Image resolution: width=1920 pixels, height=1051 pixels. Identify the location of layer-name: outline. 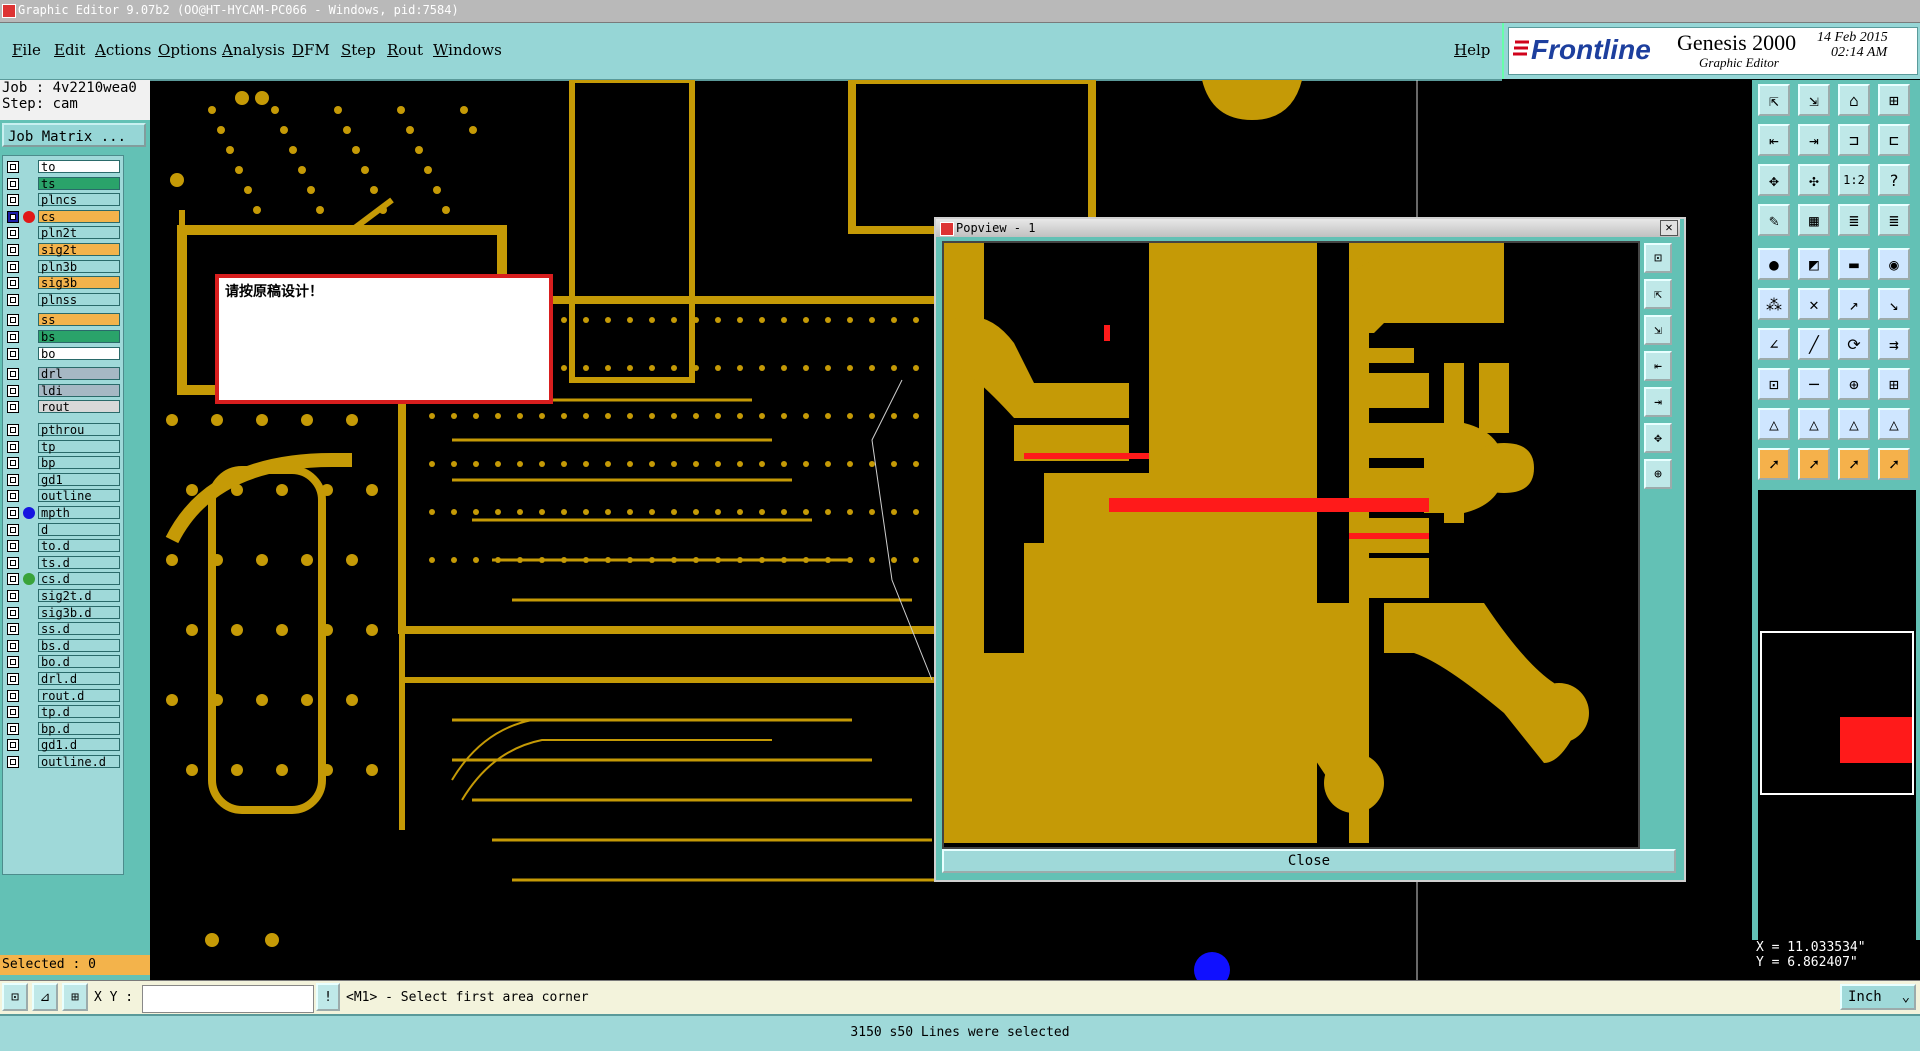
(79, 496).